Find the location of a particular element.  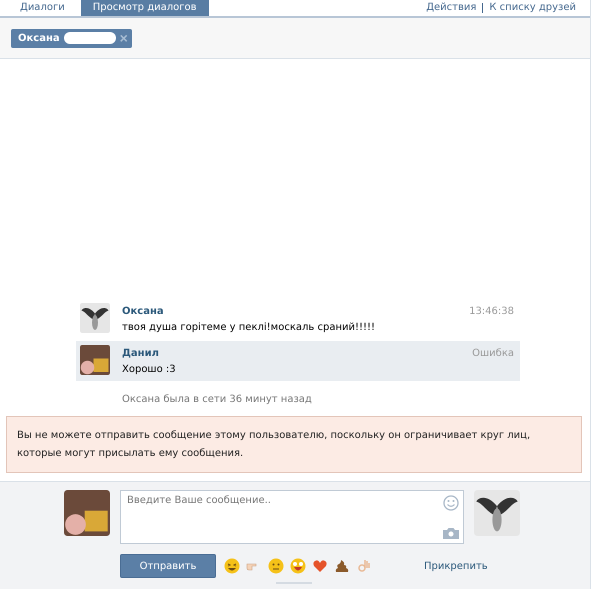

neutral-face-icon is located at coordinates (276, 566).